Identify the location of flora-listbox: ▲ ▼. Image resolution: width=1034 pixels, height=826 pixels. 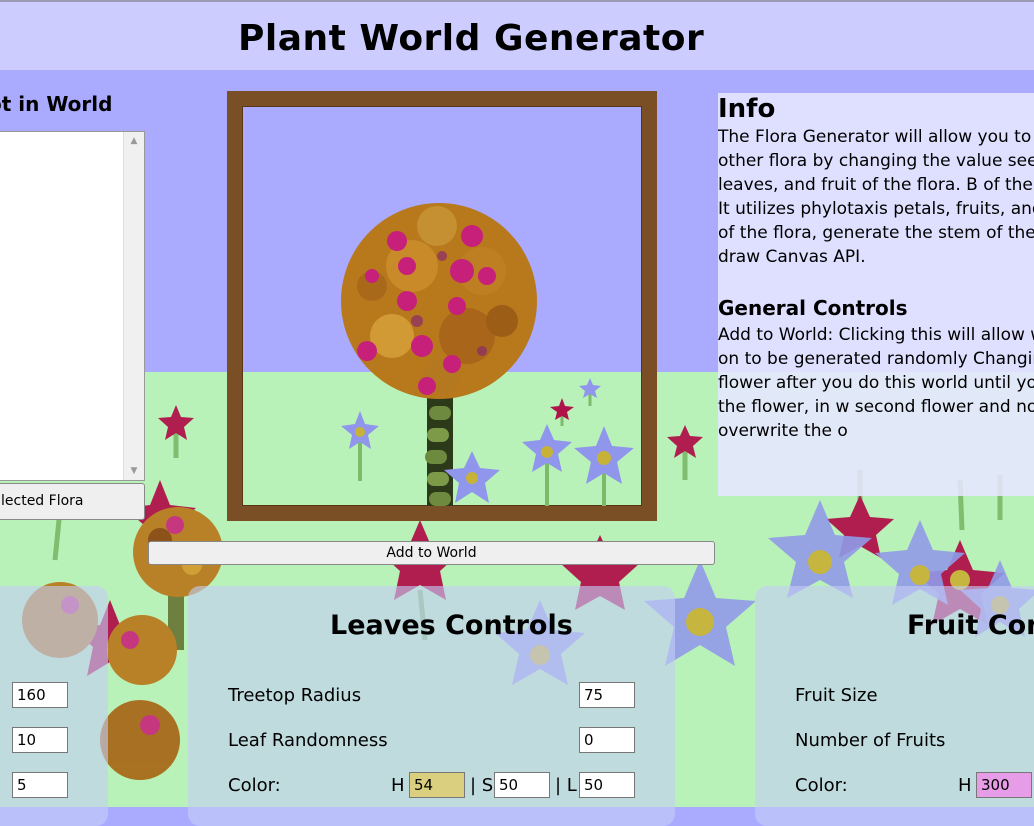
(72, 306).